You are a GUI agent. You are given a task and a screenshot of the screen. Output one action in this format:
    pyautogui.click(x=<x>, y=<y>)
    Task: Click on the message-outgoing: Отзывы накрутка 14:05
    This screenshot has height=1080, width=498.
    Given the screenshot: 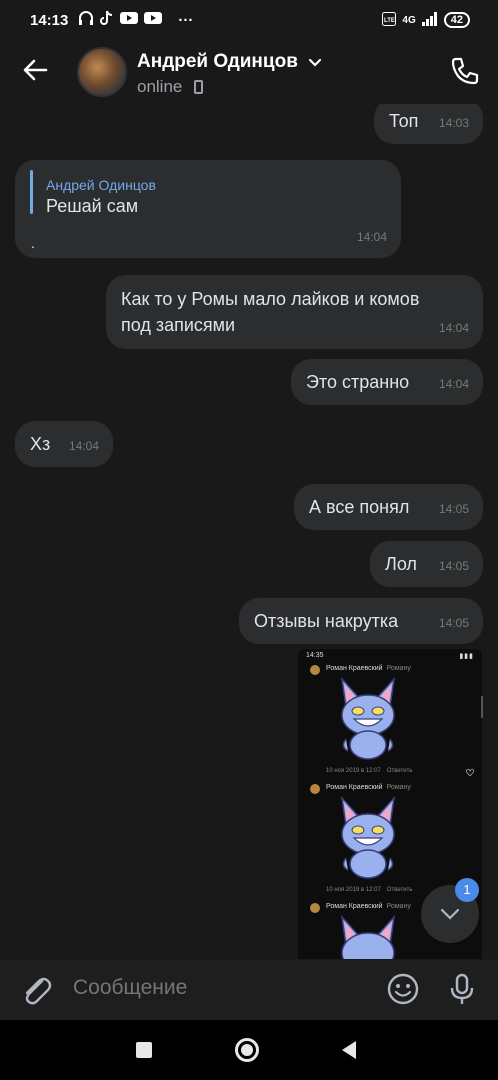 What is the action you would take?
    pyautogui.click(x=361, y=621)
    